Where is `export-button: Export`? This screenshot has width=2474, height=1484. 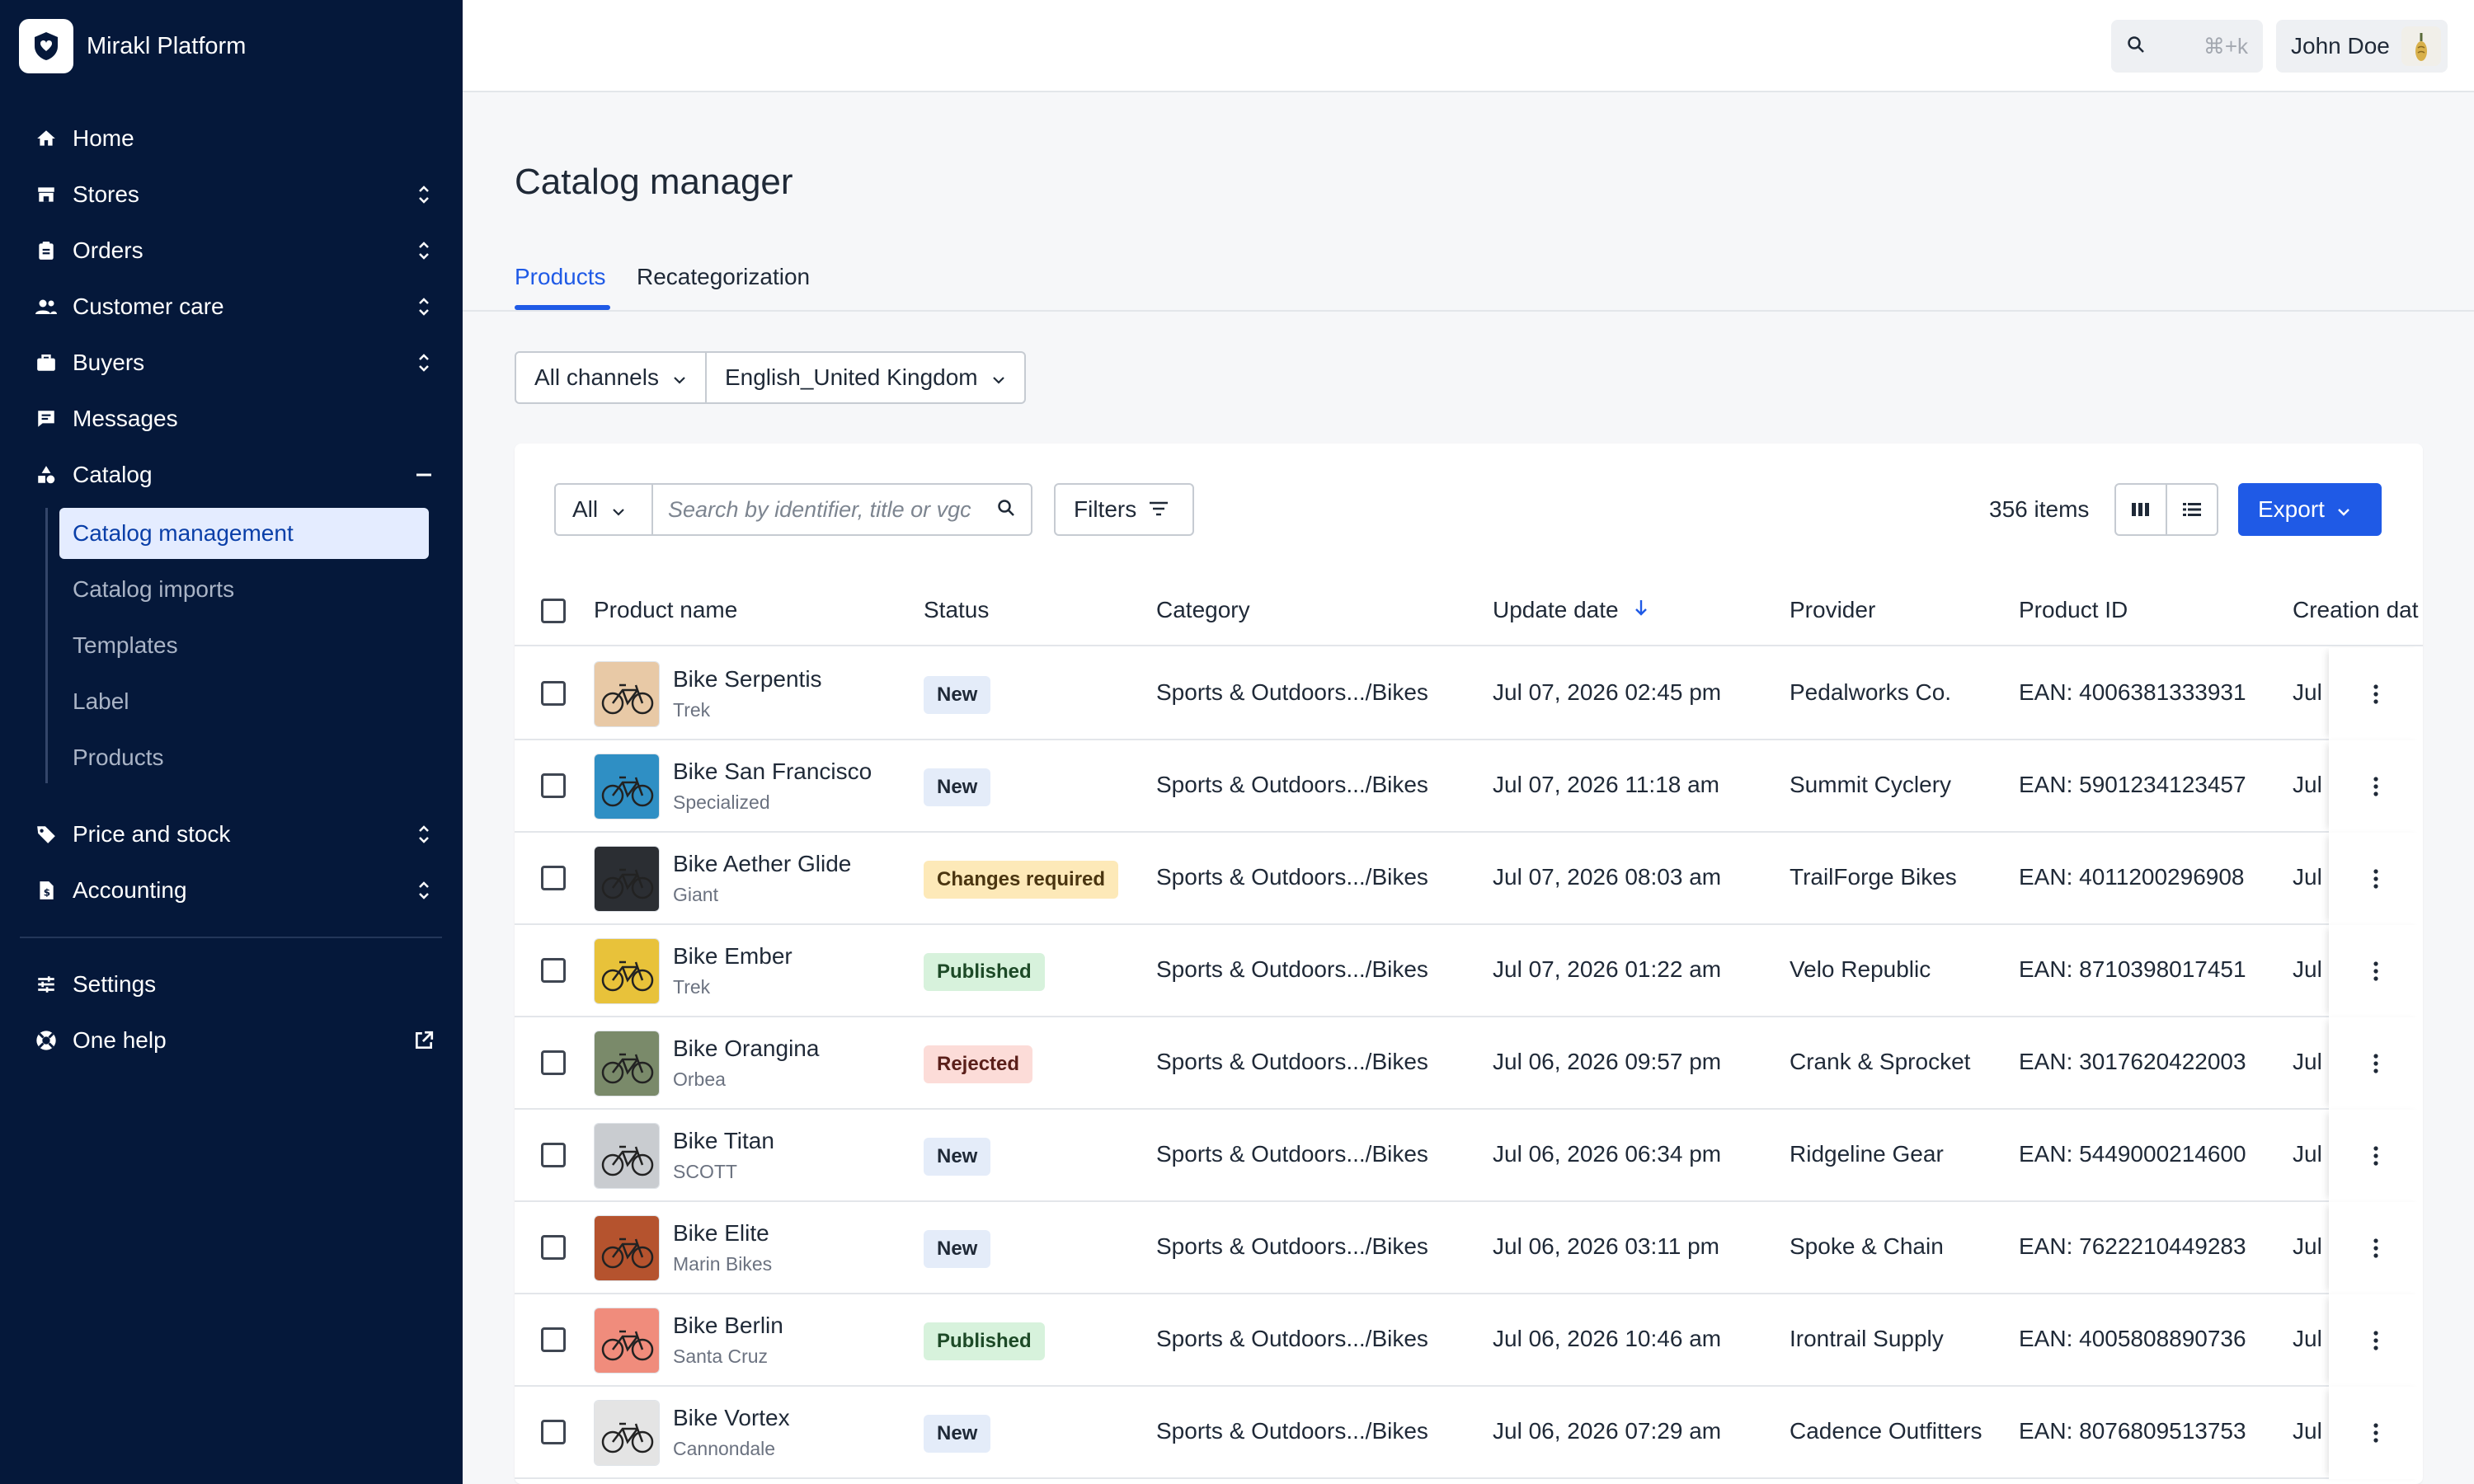 export-button: Export is located at coordinates (2310, 509).